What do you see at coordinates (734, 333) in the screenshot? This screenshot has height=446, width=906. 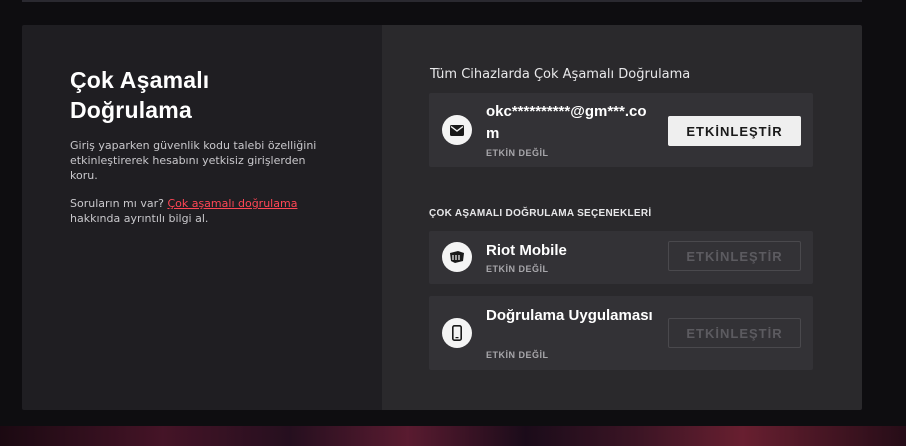 I see `enable-auth-app-button: ETKİNLEŞTİR` at bounding box center [734, 333].